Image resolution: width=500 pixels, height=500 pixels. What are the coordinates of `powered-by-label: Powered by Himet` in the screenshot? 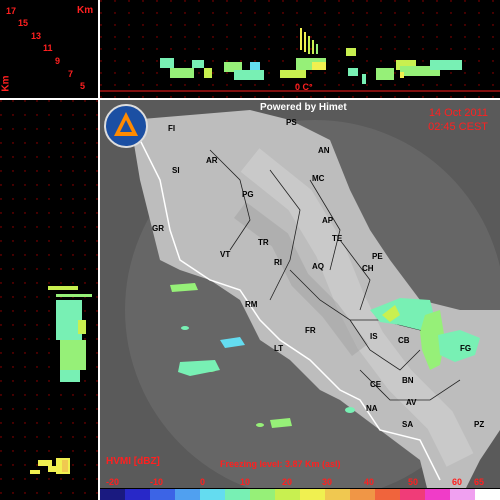 It's located at (303, 107).